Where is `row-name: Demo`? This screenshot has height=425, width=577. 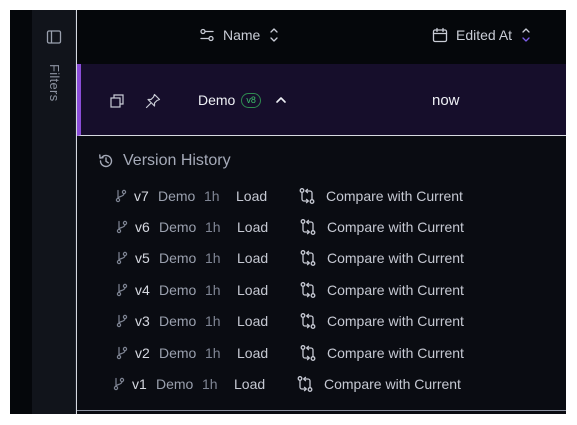 row-name: Demo is located at coordinates (217, 100).